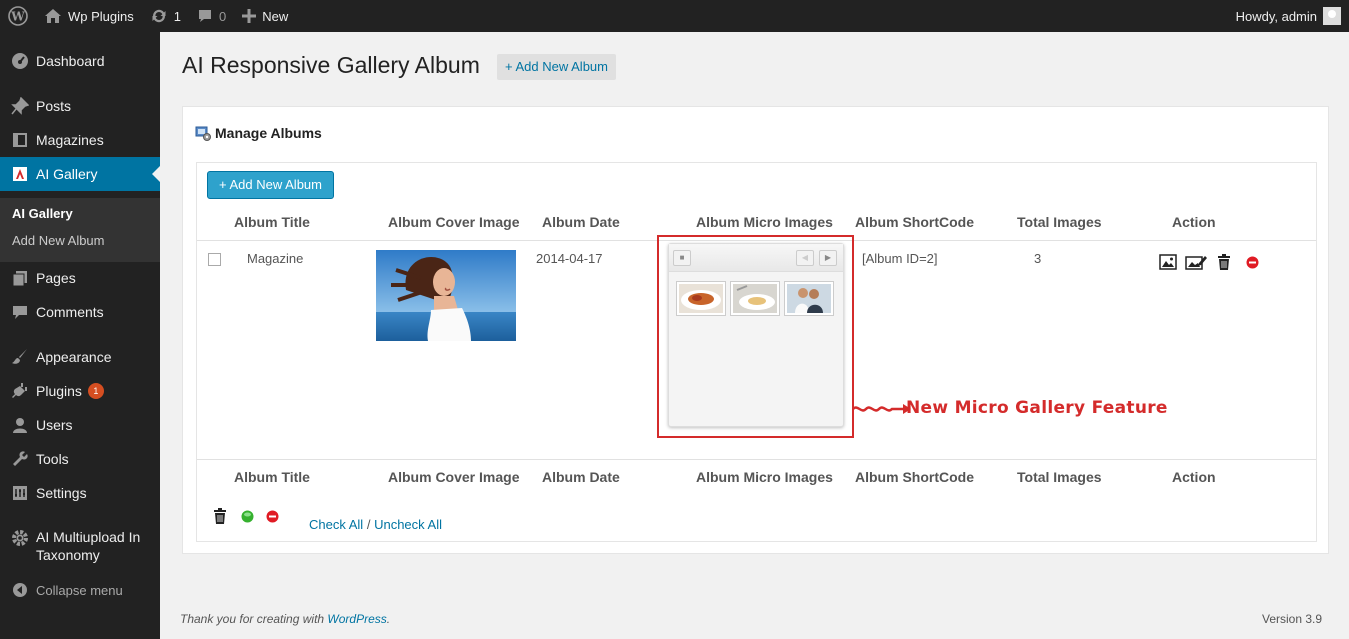 The height and width of the screenshot is (639, 1349). Describe the element at coordinates (42, 213) in the screenshot. I see `submenu-item-ai-gallery: AI Gallery` at that location.